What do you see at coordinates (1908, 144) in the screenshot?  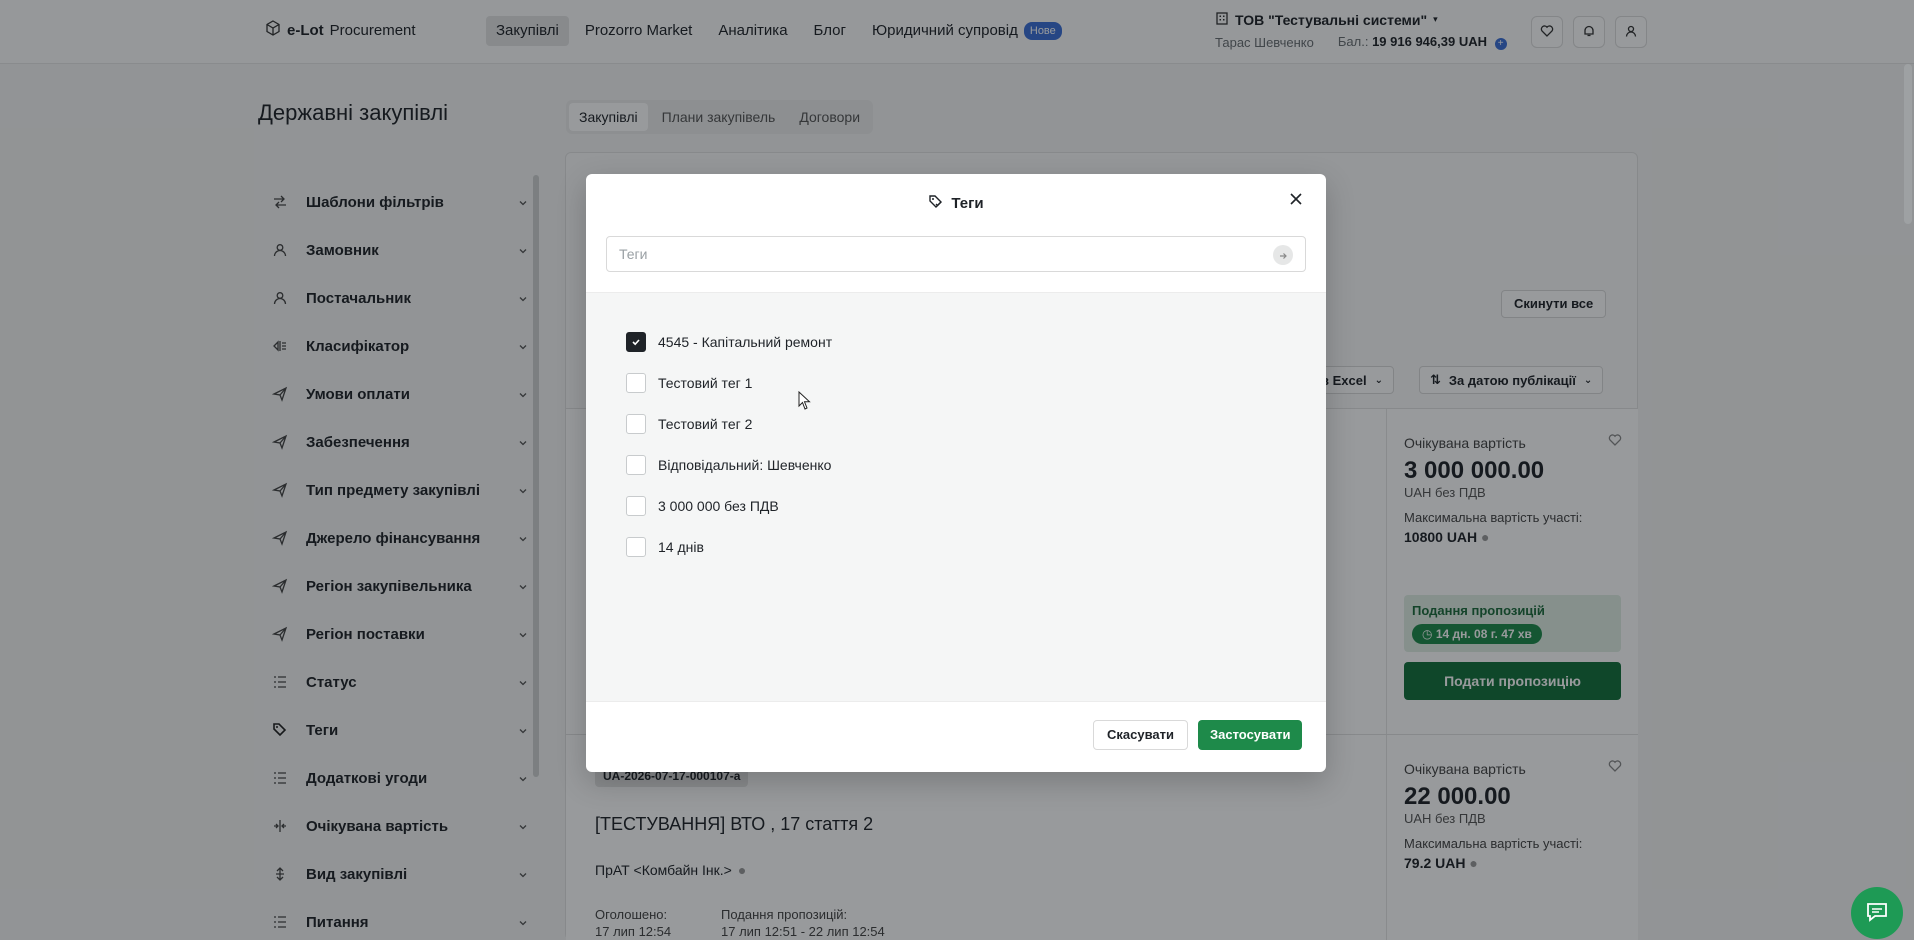 I see `page-scrollbar` at bounding box center [1908, 144].